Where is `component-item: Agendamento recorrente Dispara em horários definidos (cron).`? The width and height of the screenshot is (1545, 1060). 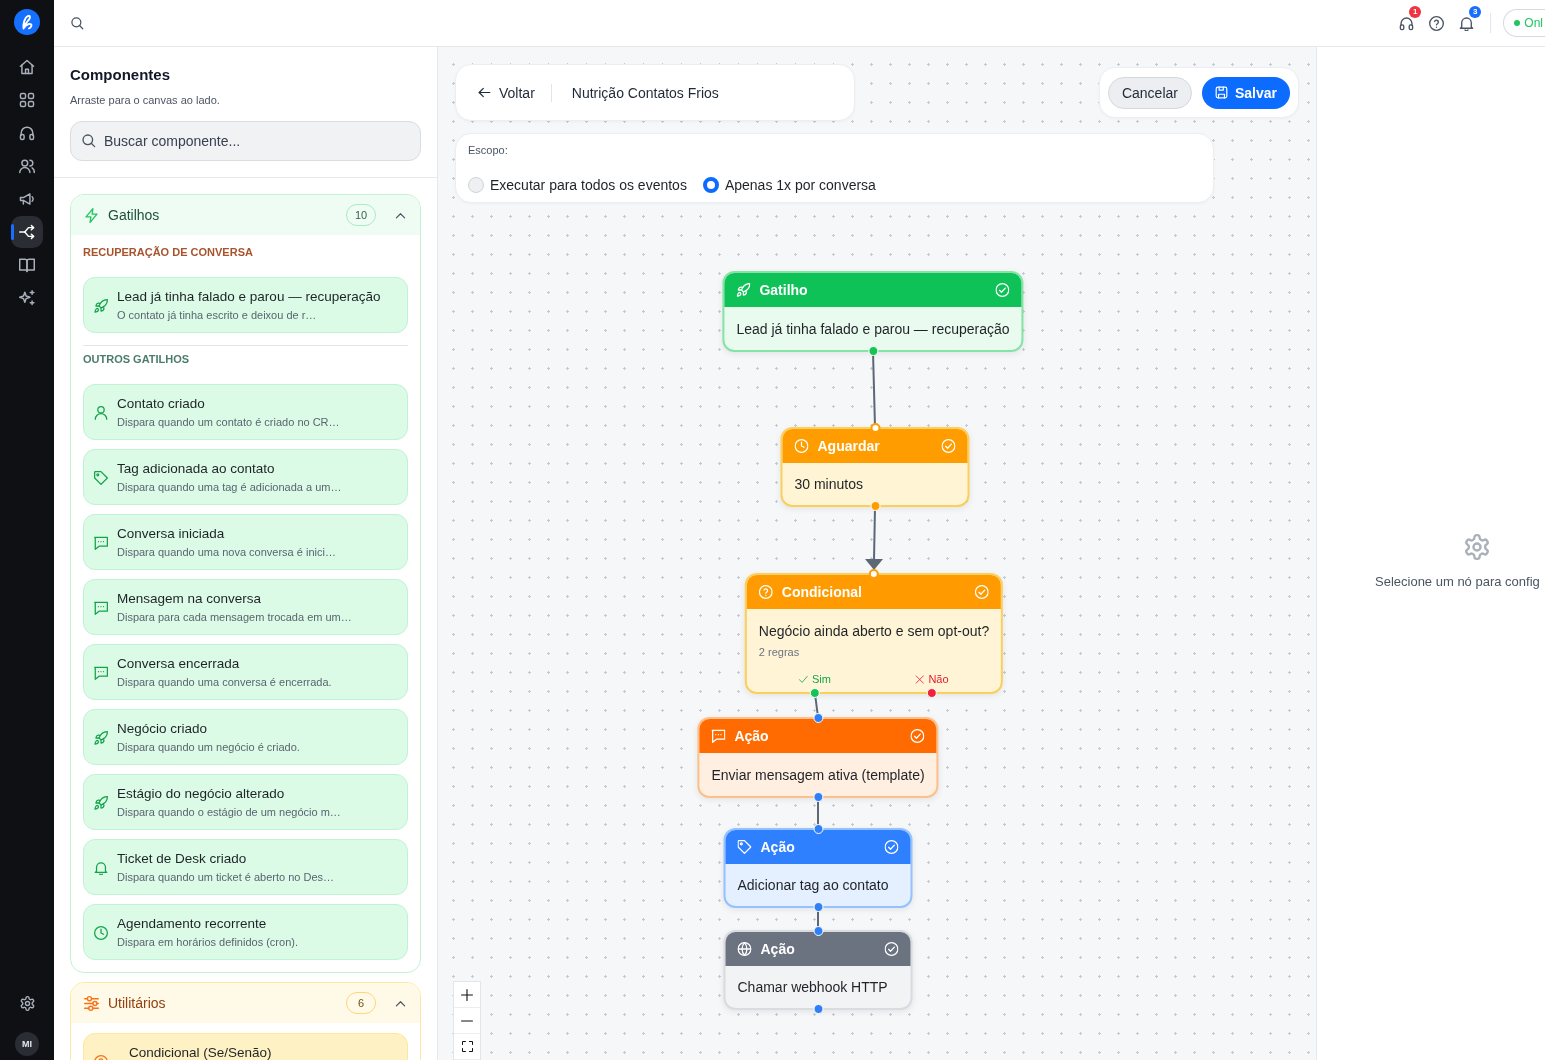 component-item: Agendamento recorrente Dispara em horários definidos (cron). is located at coordinates (245, 932).